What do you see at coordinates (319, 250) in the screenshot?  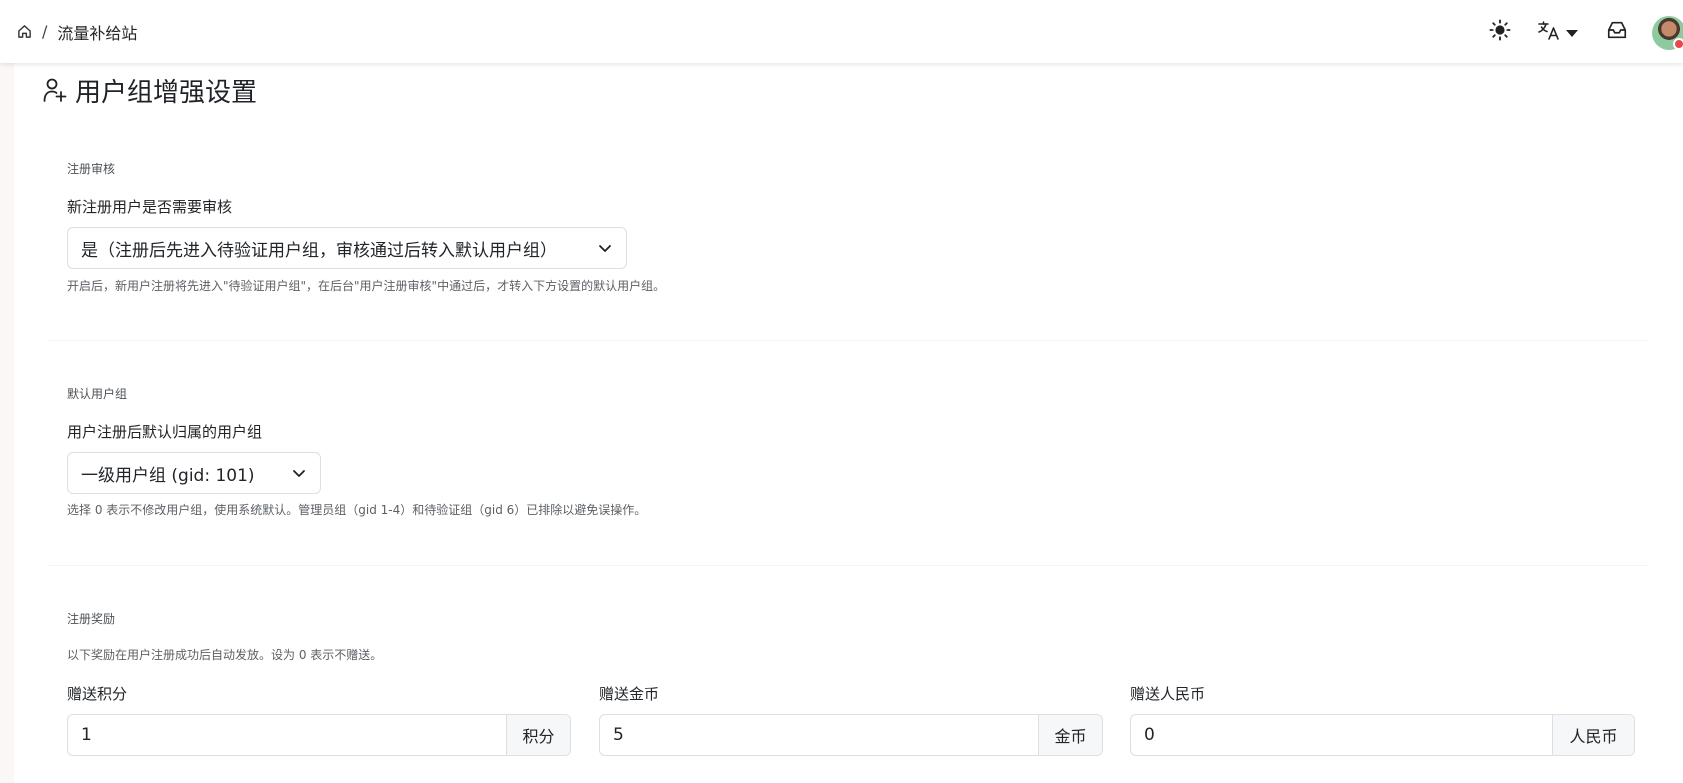 I see `registration-review-selected: 是（注册后先进入待验证用户组，审核通过后转入默认用户组）` at bounding box center [319, 250].